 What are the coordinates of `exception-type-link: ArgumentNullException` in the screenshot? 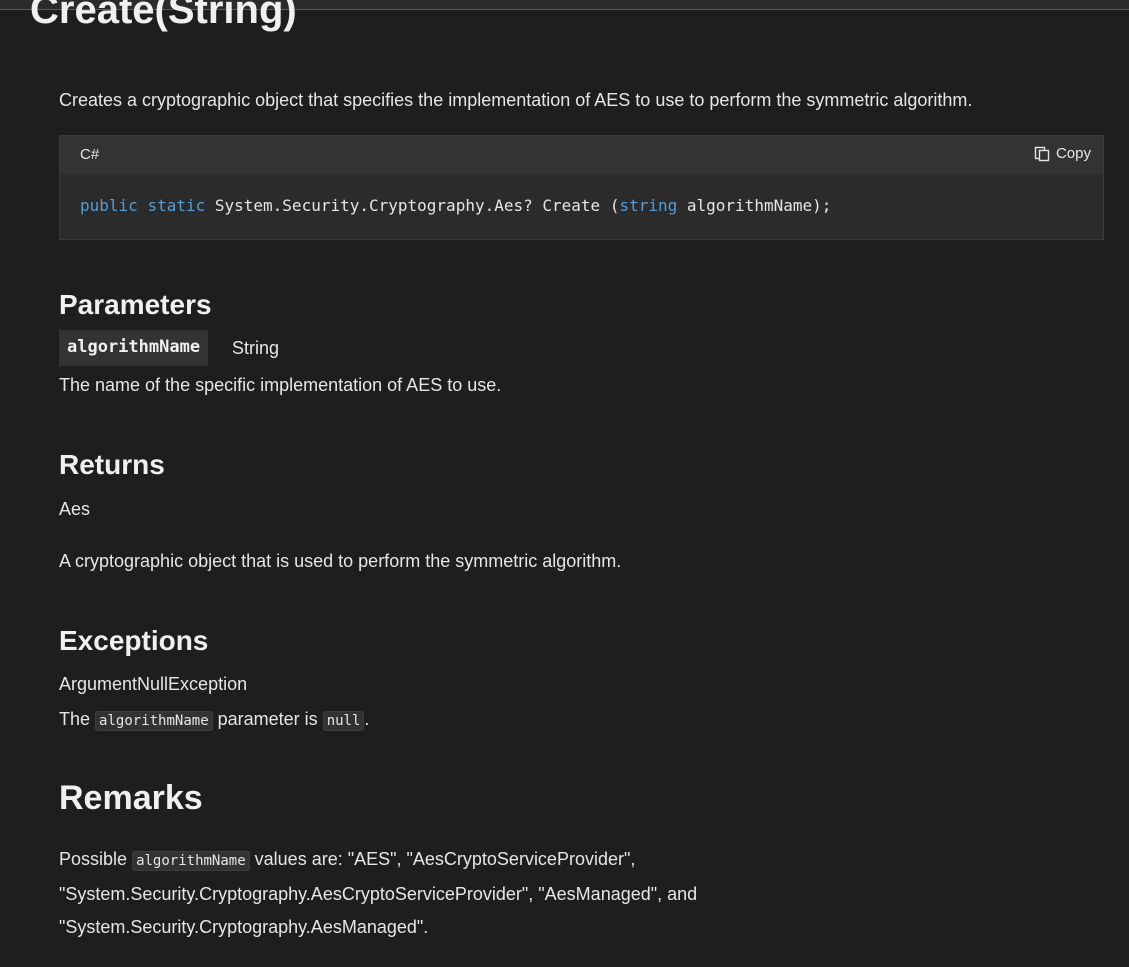 It's located at (153, 684).